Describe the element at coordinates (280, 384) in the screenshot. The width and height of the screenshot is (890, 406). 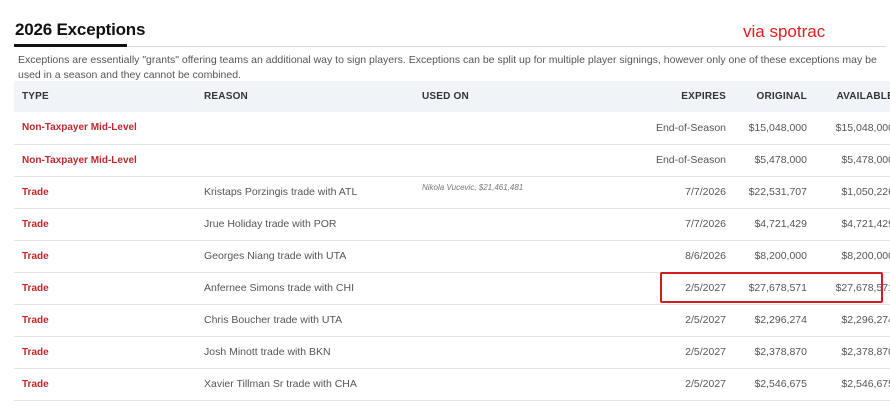
I see `cell-reason: Xavier Tillman Sr trade with CHA` at that location.